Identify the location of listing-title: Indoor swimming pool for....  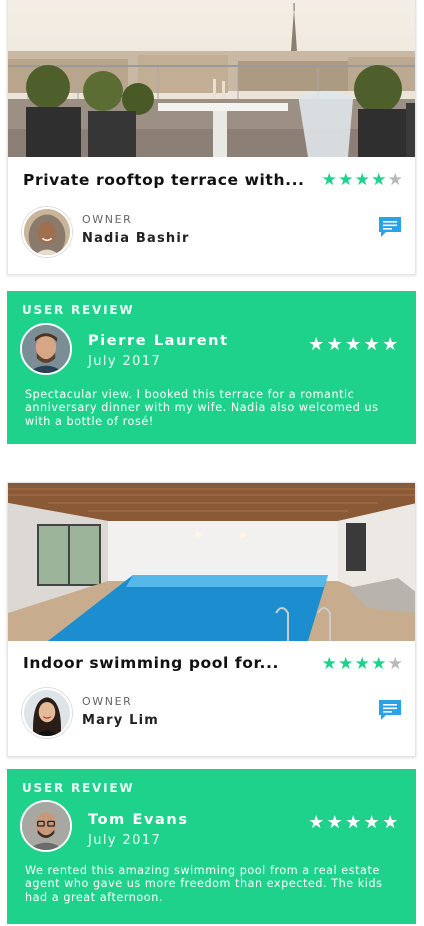
(151, 663).